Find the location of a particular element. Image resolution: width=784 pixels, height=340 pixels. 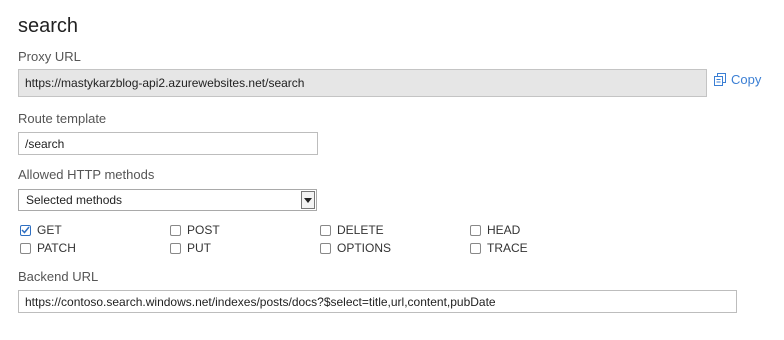

method-options-checkbox: OPTIONS is located at coordinates (355, 248).